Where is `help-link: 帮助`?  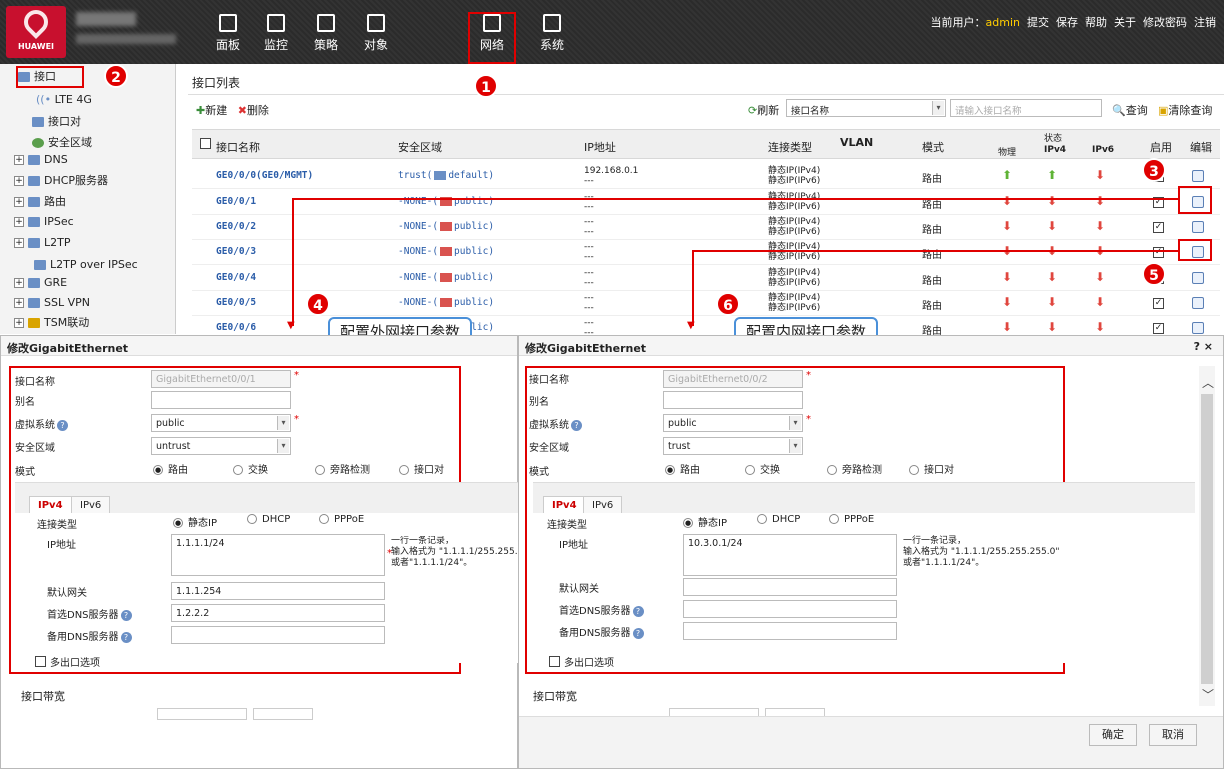
help-link: 帮助 is located at coordinates (1096, 22).